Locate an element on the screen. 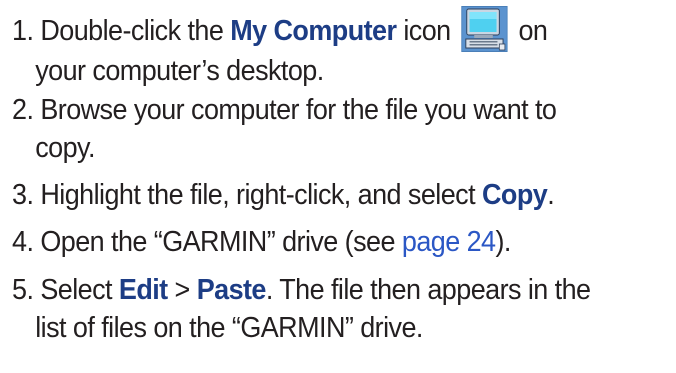 The image size is (676, 373). step-text: Select is located at coordinates (76, 290).